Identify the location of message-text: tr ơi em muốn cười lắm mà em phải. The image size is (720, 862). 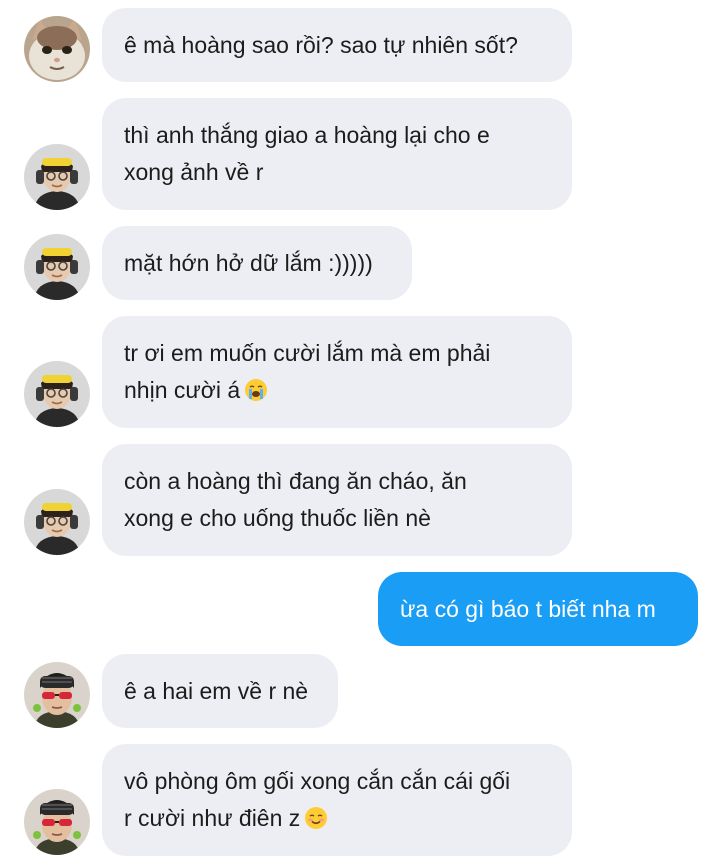
(307, 353).